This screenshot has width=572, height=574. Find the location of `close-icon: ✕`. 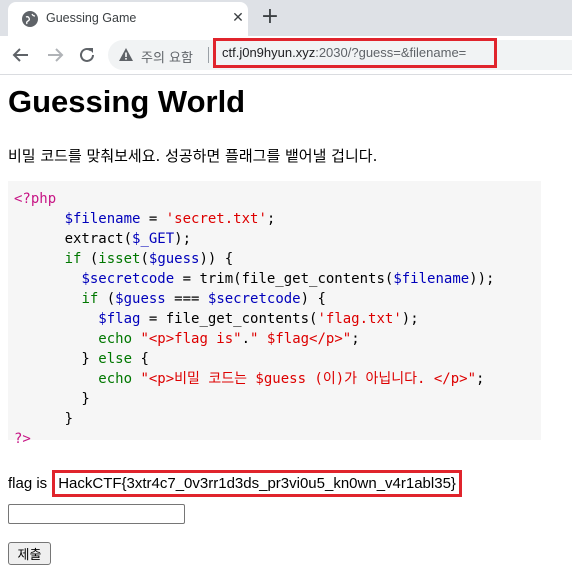

close-icon: ✕ is located at coordinates (238, 18).